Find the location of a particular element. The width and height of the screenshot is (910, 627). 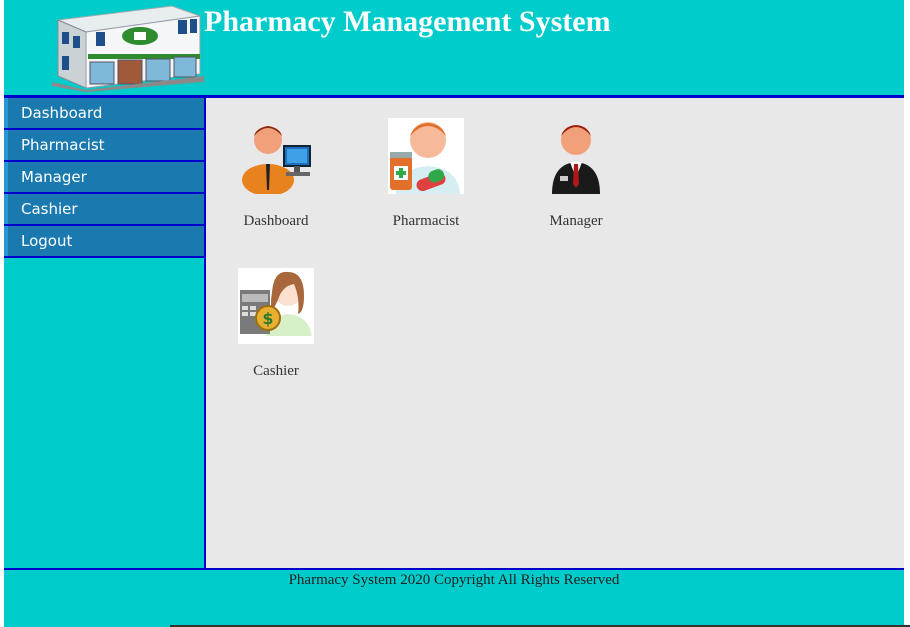

pharmacy-building-logo is located at coordinates (128, 48).